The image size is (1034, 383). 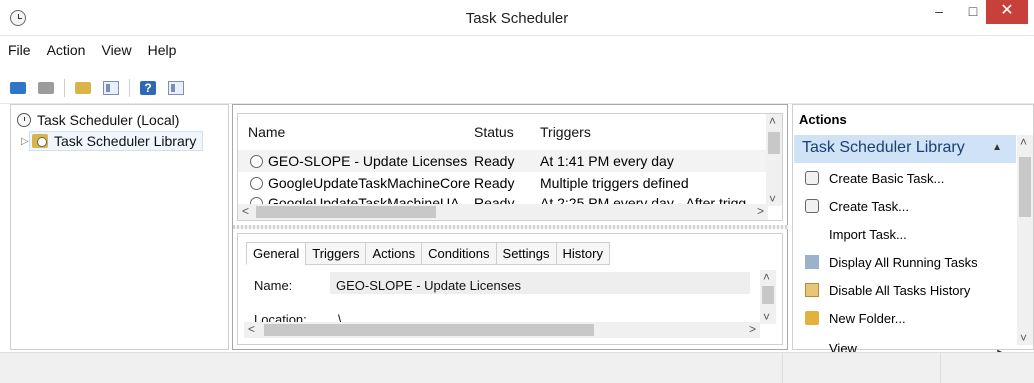 I want to click on action-display-running: Display All Running Tasks, so click(x=910, y=262).